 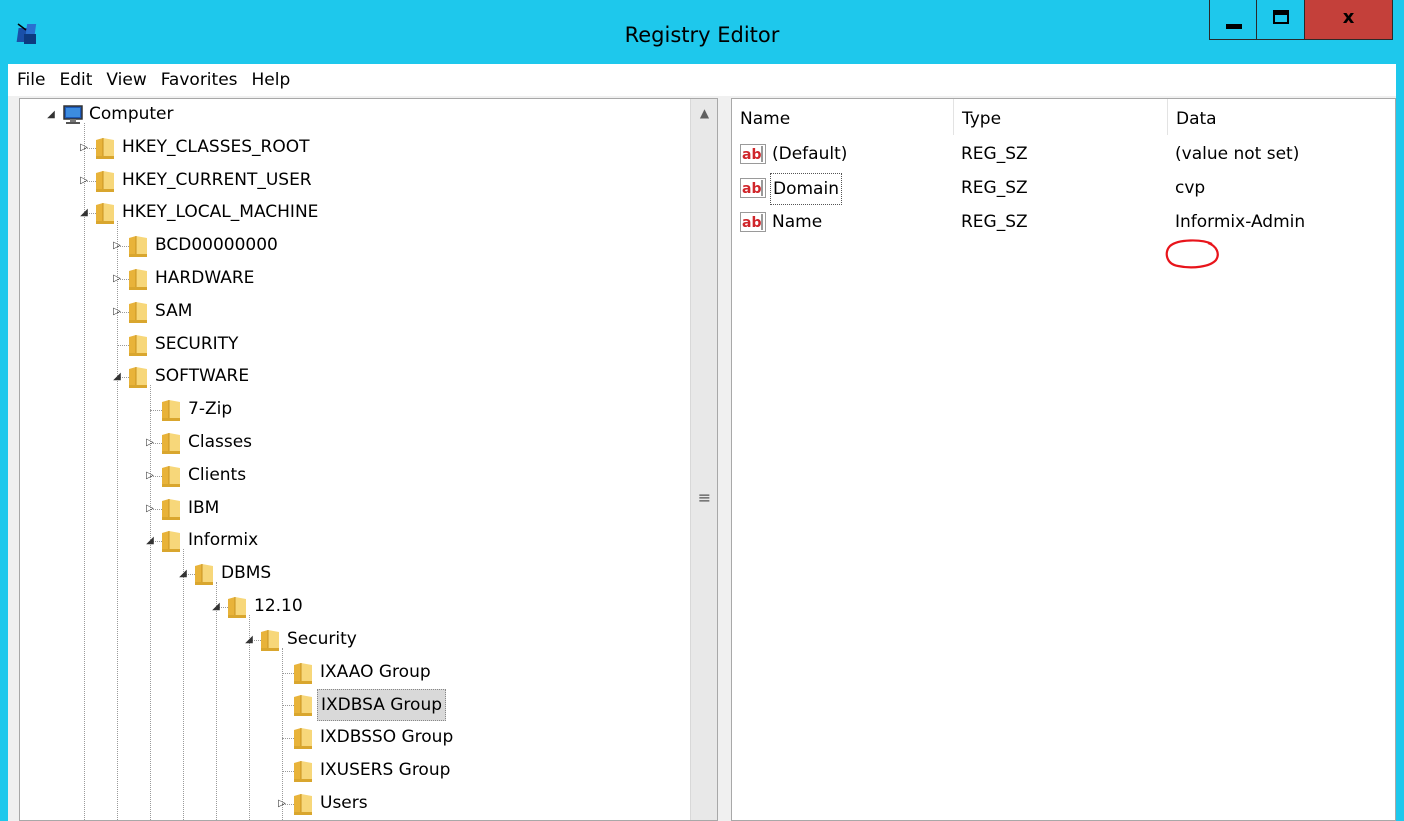 I want to click on minimize-icon, so click(x=1234, y=26).